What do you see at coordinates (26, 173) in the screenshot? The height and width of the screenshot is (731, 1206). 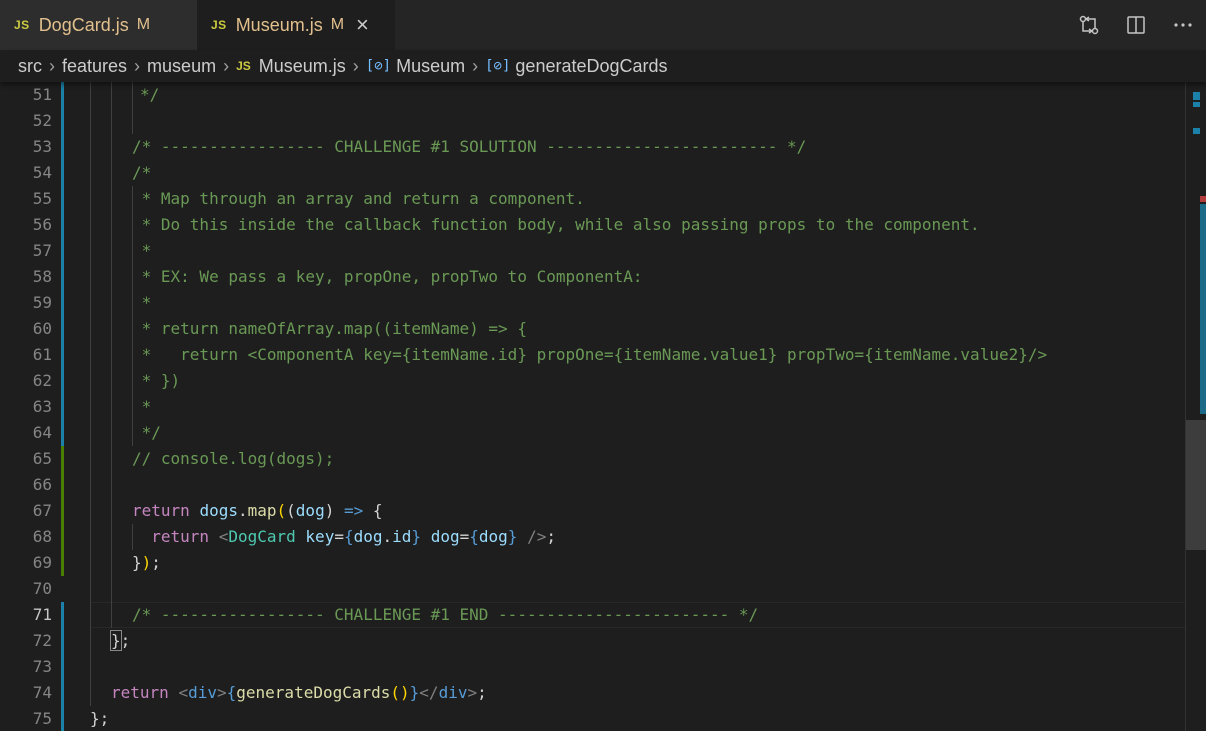 I see `line-number: 54` at bounding box center [26, 173].